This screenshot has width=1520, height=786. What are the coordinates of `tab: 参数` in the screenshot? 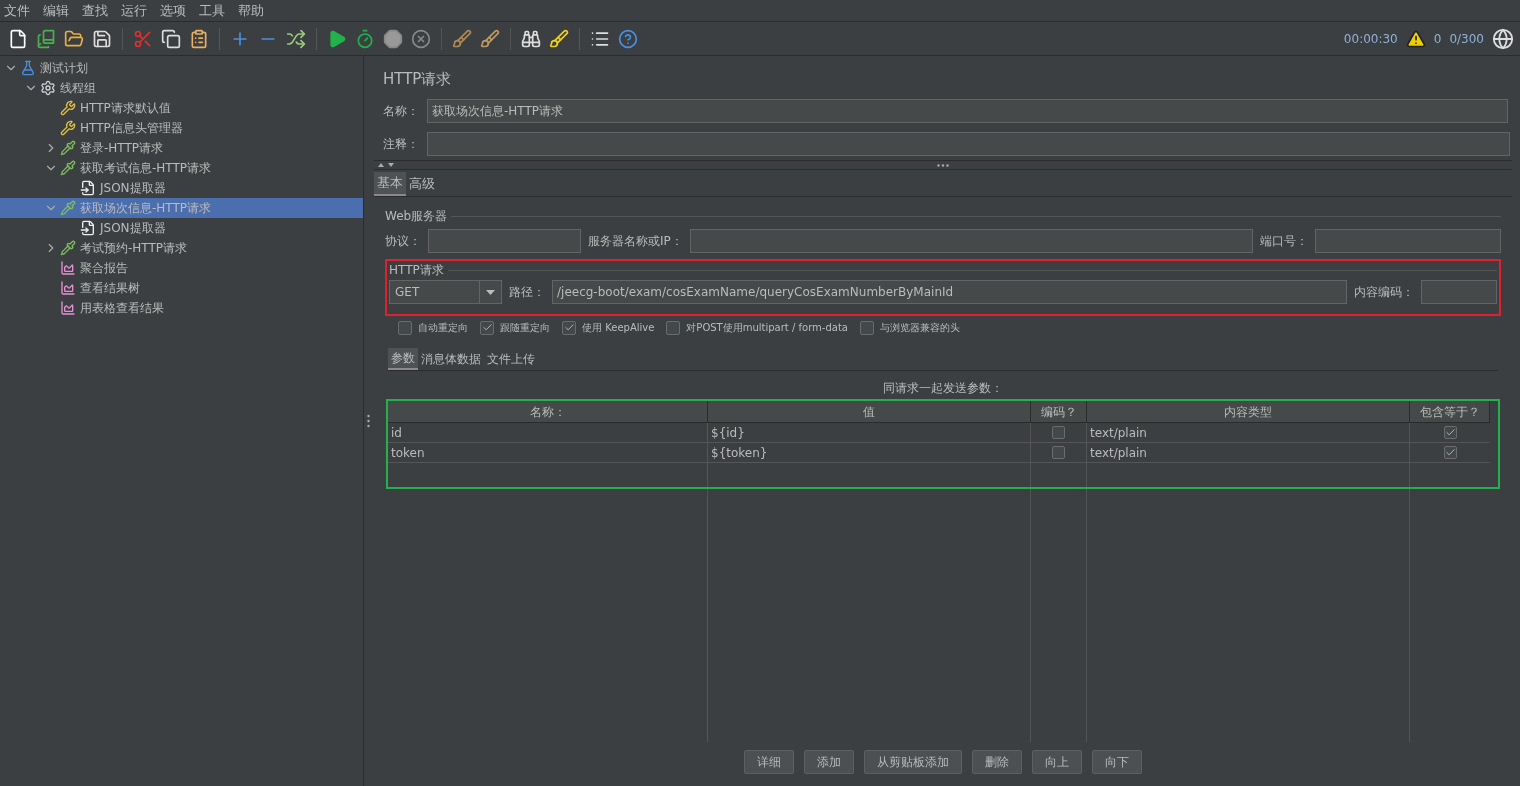 It's located at (403, 359).